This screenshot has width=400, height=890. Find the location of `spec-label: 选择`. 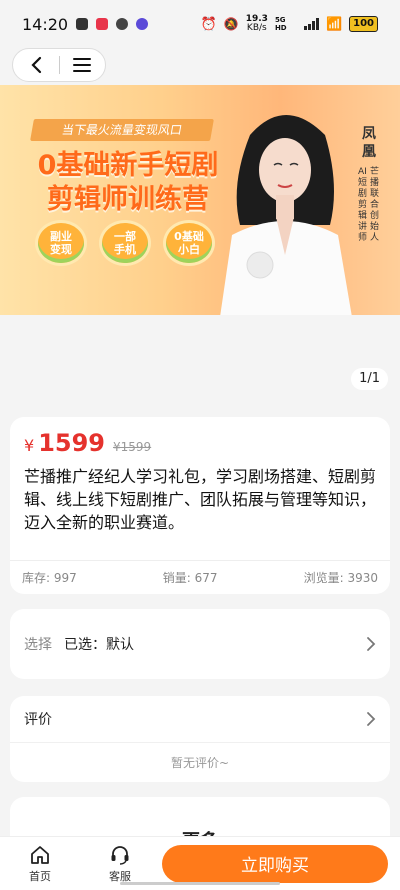

spec-label: 选择 is located at coordinates (38, 645).